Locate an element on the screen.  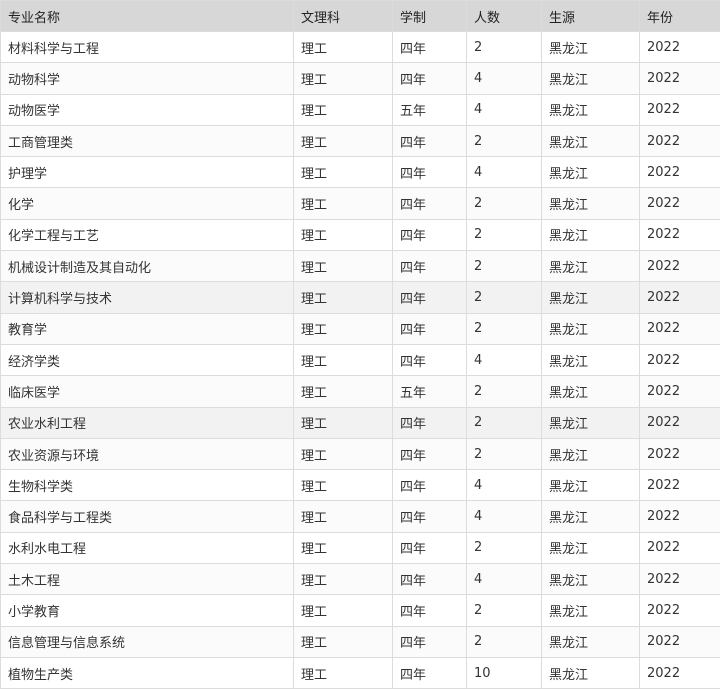
table-row: 动物科学 理工 四年 4 黑龙江 2022 is located at coordinates (360, 78).